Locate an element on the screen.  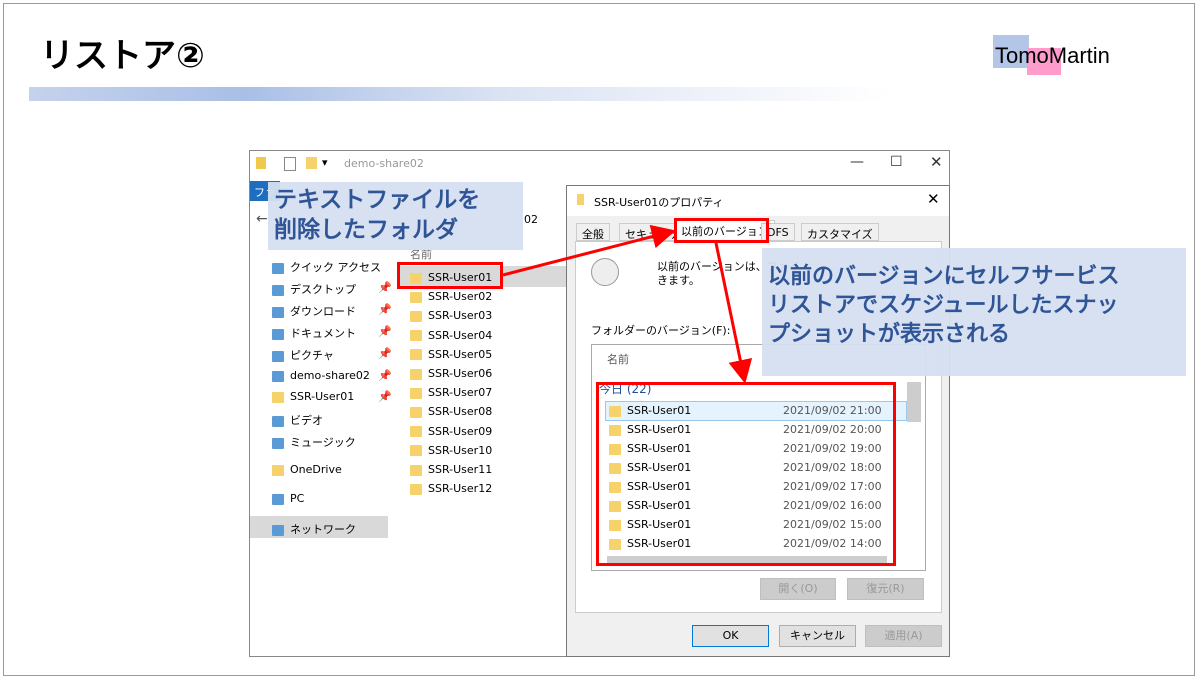
arrow-folder-to-tab is located at coordinates (589, 250).